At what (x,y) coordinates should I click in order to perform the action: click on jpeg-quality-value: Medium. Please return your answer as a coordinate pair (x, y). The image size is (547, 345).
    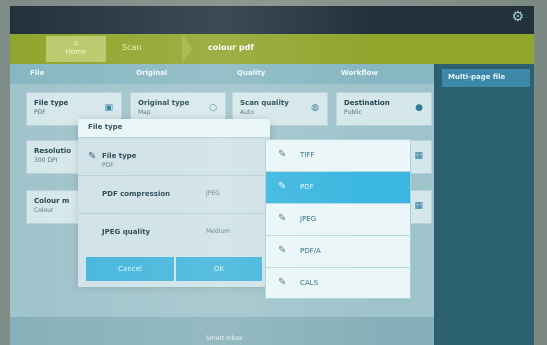
    Looking at the image, I should click on (218, 231).